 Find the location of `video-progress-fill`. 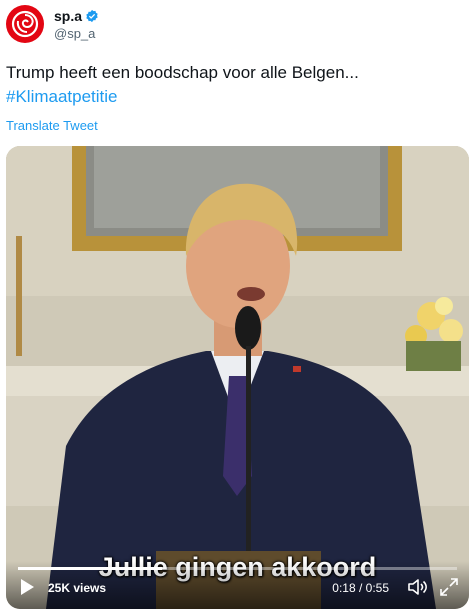

video-progress-fill is located at coordinates (90, 568).